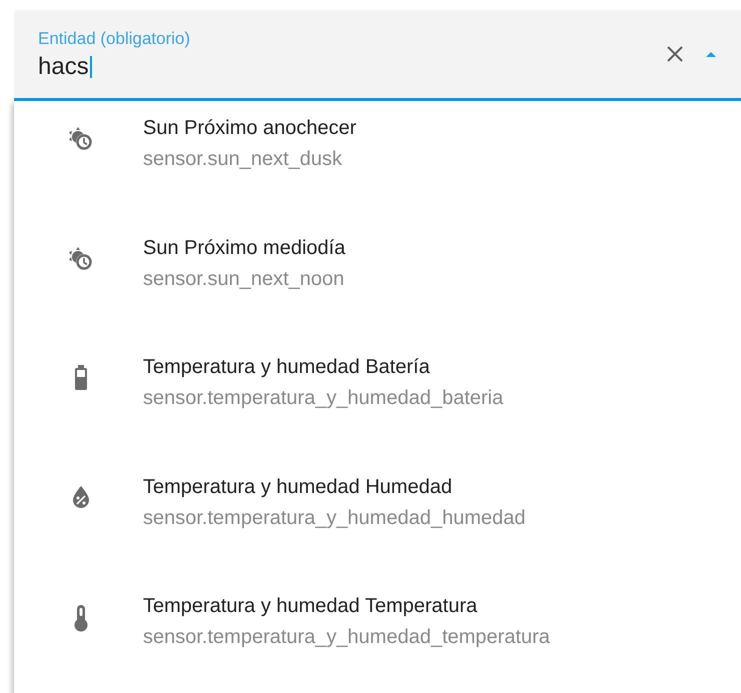 The height and width of the screenshot is (693, 741). I want to click on entity-name: Temperatura y humedad Batería, so click(287, 367).